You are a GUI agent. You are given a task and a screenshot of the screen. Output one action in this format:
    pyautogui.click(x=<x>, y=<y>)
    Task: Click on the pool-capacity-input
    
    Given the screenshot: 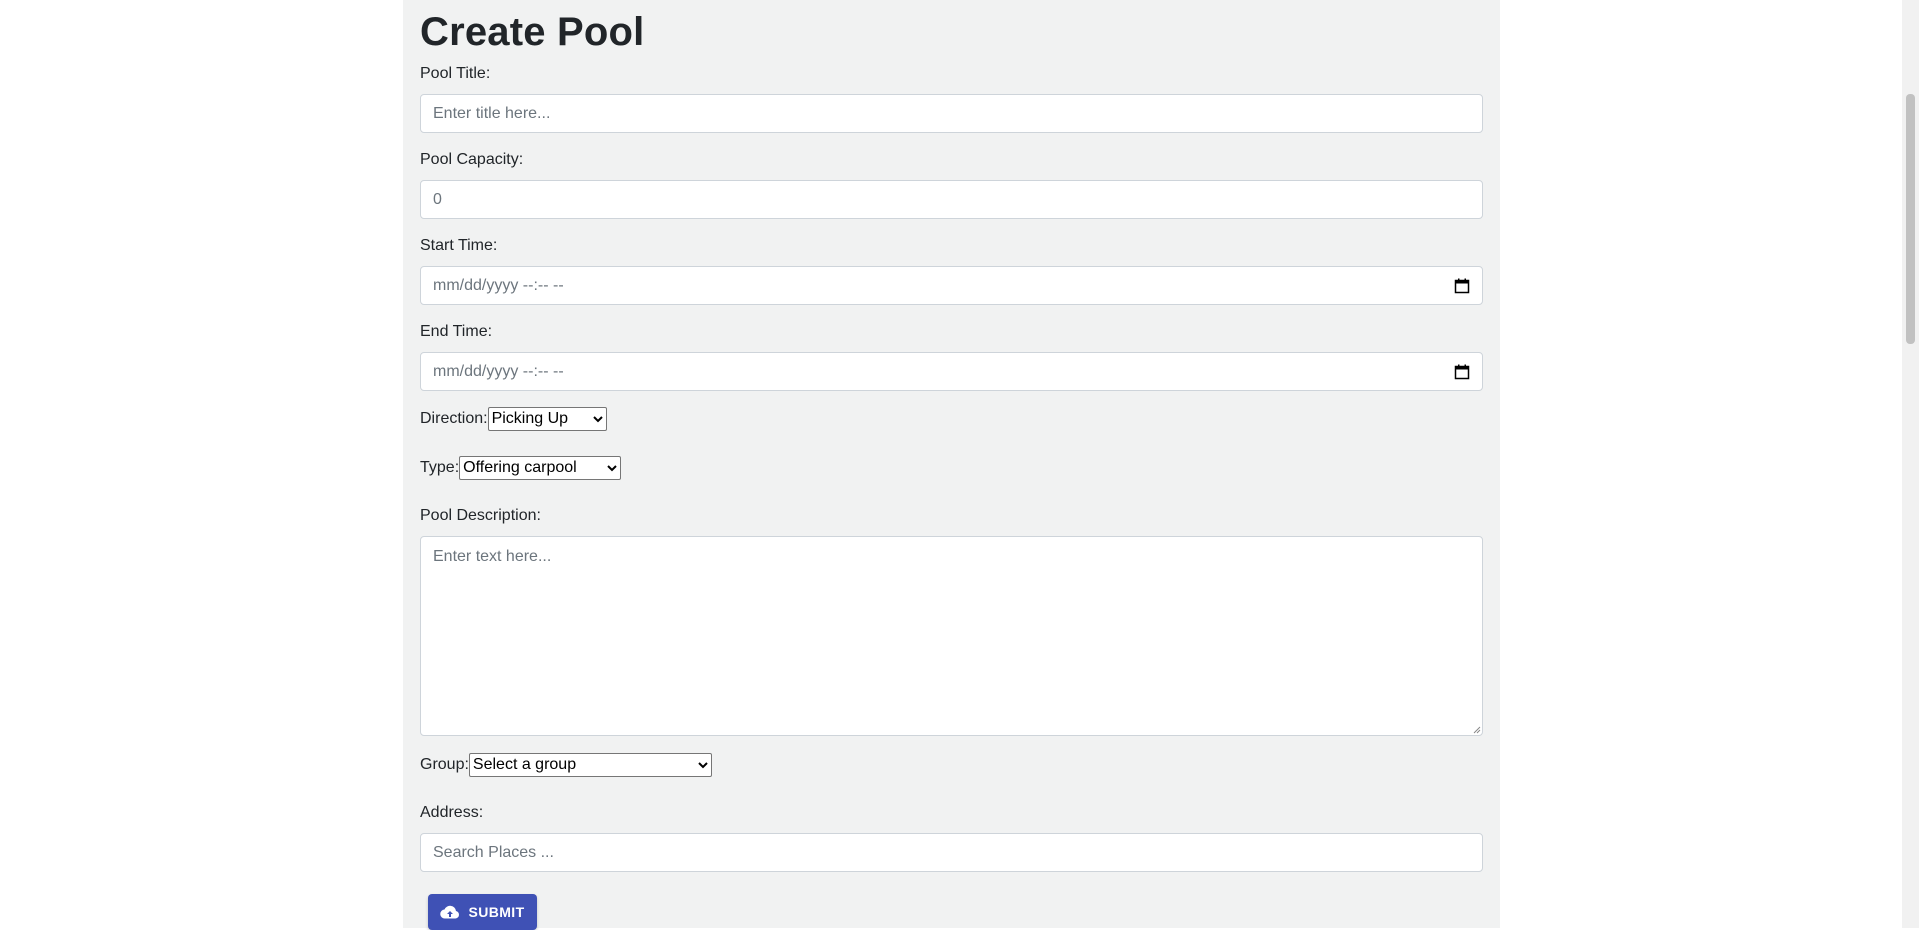 What is the action you would take?
    pyautogui.click(x=951, y=199)
    